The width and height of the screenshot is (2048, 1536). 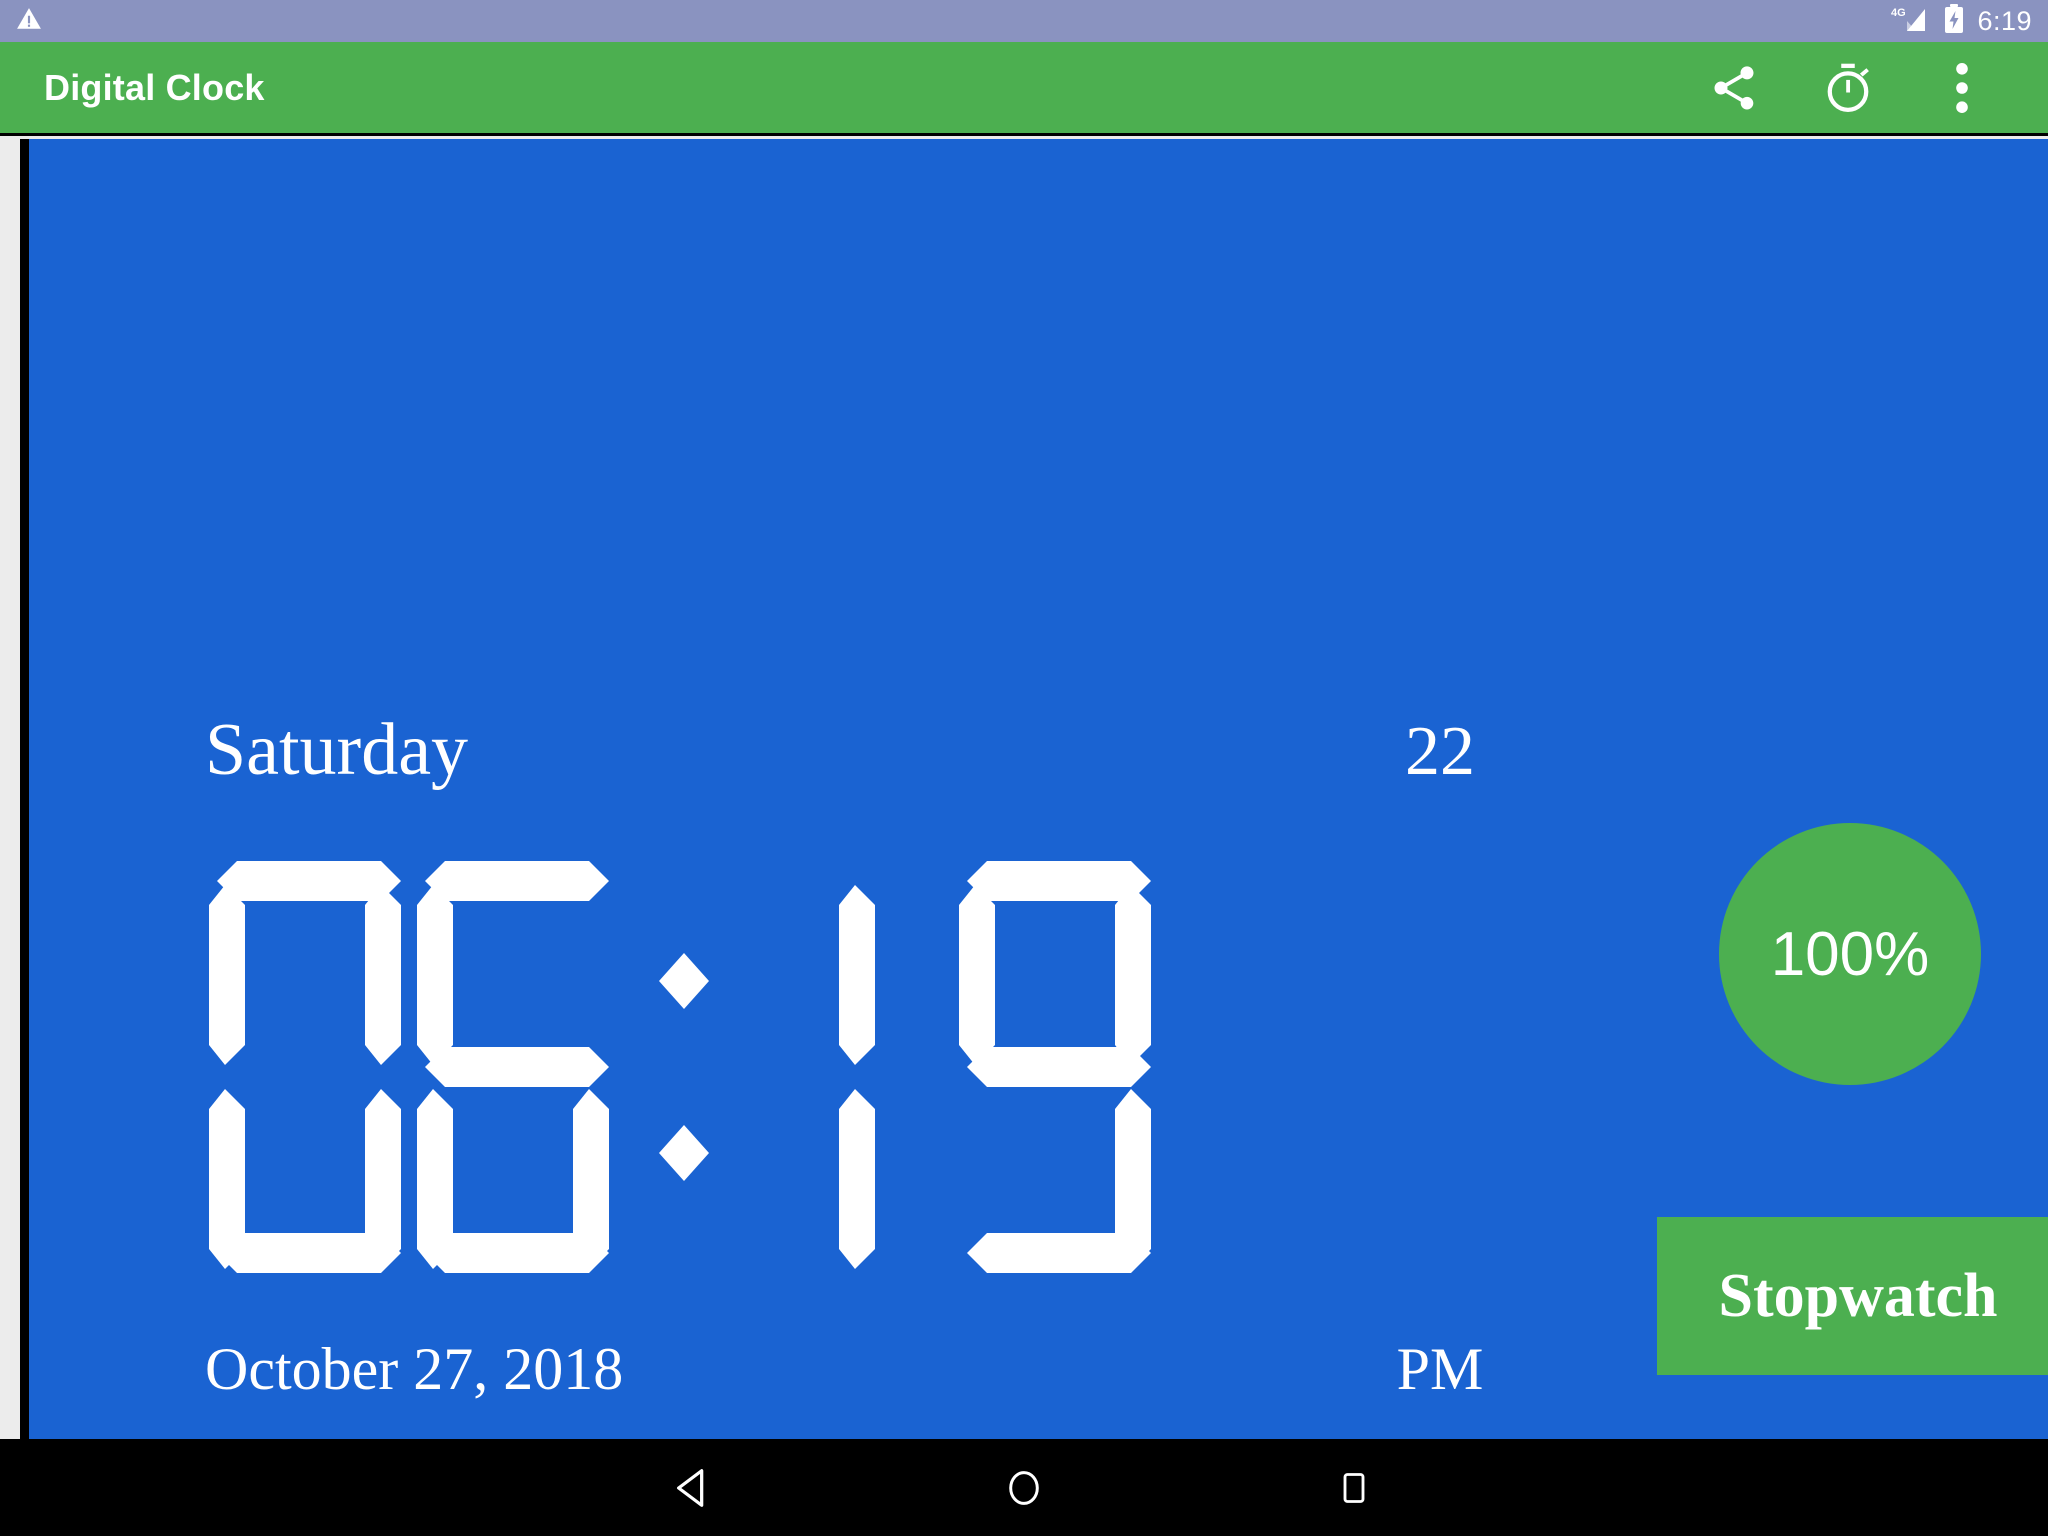 What do you see at coordinates (1858, 1295) in the screenshot?
I see `stopwatch-button-label: Stopwatch` at bounding box center [1858, 1295].